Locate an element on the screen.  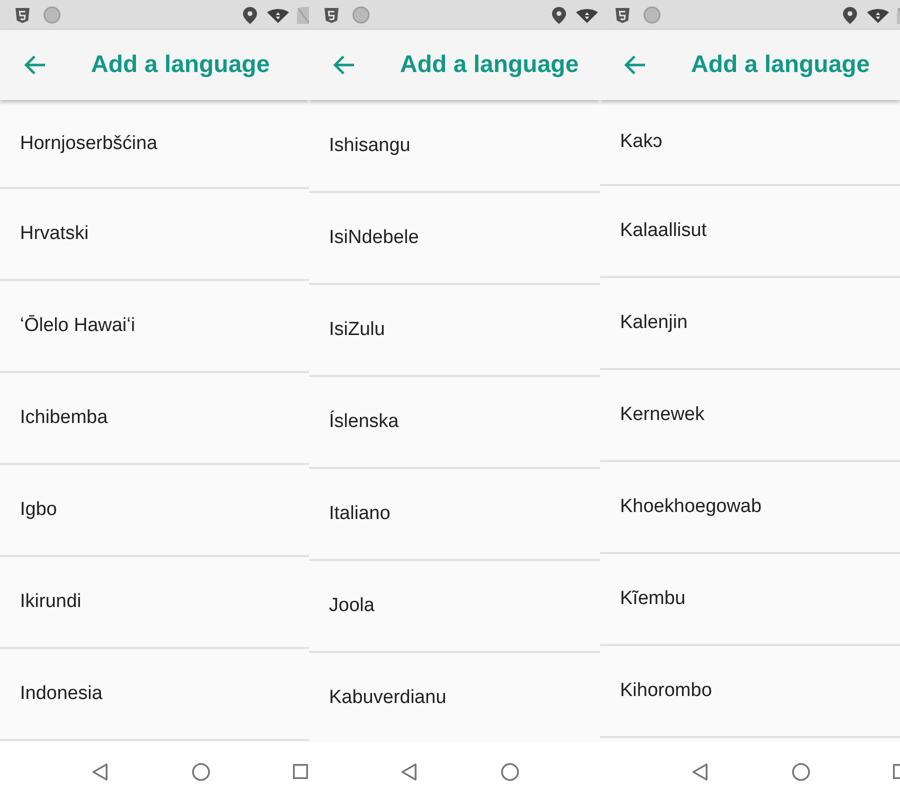
language-item: Khoekhoegowab is located at coordinates (750, 508).